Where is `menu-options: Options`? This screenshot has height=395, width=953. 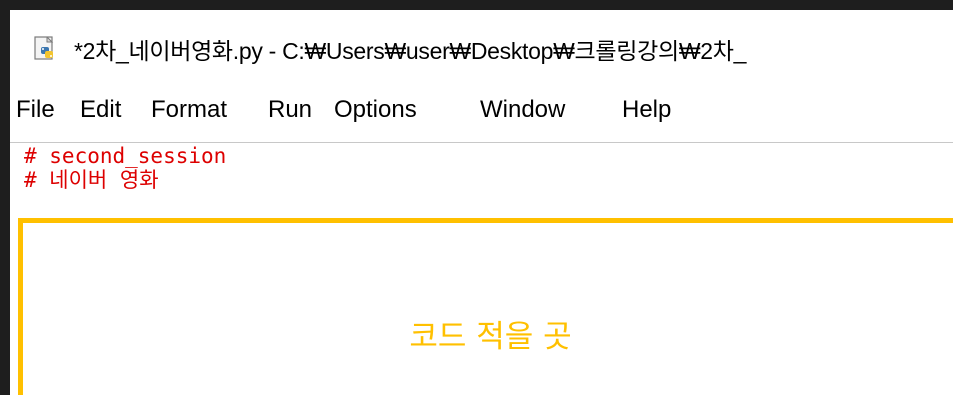 menu-options: Options is located at coordinates (375, 110).